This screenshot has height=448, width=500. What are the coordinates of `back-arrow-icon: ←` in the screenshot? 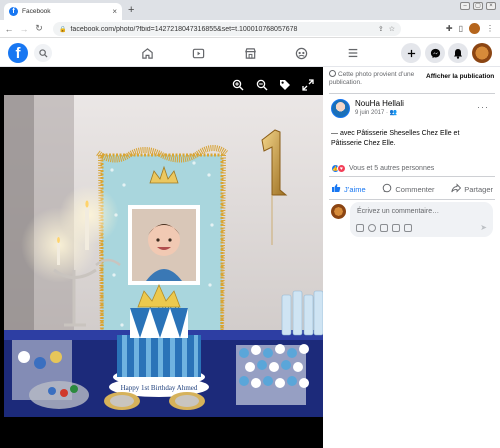 It's located at (9, 29).